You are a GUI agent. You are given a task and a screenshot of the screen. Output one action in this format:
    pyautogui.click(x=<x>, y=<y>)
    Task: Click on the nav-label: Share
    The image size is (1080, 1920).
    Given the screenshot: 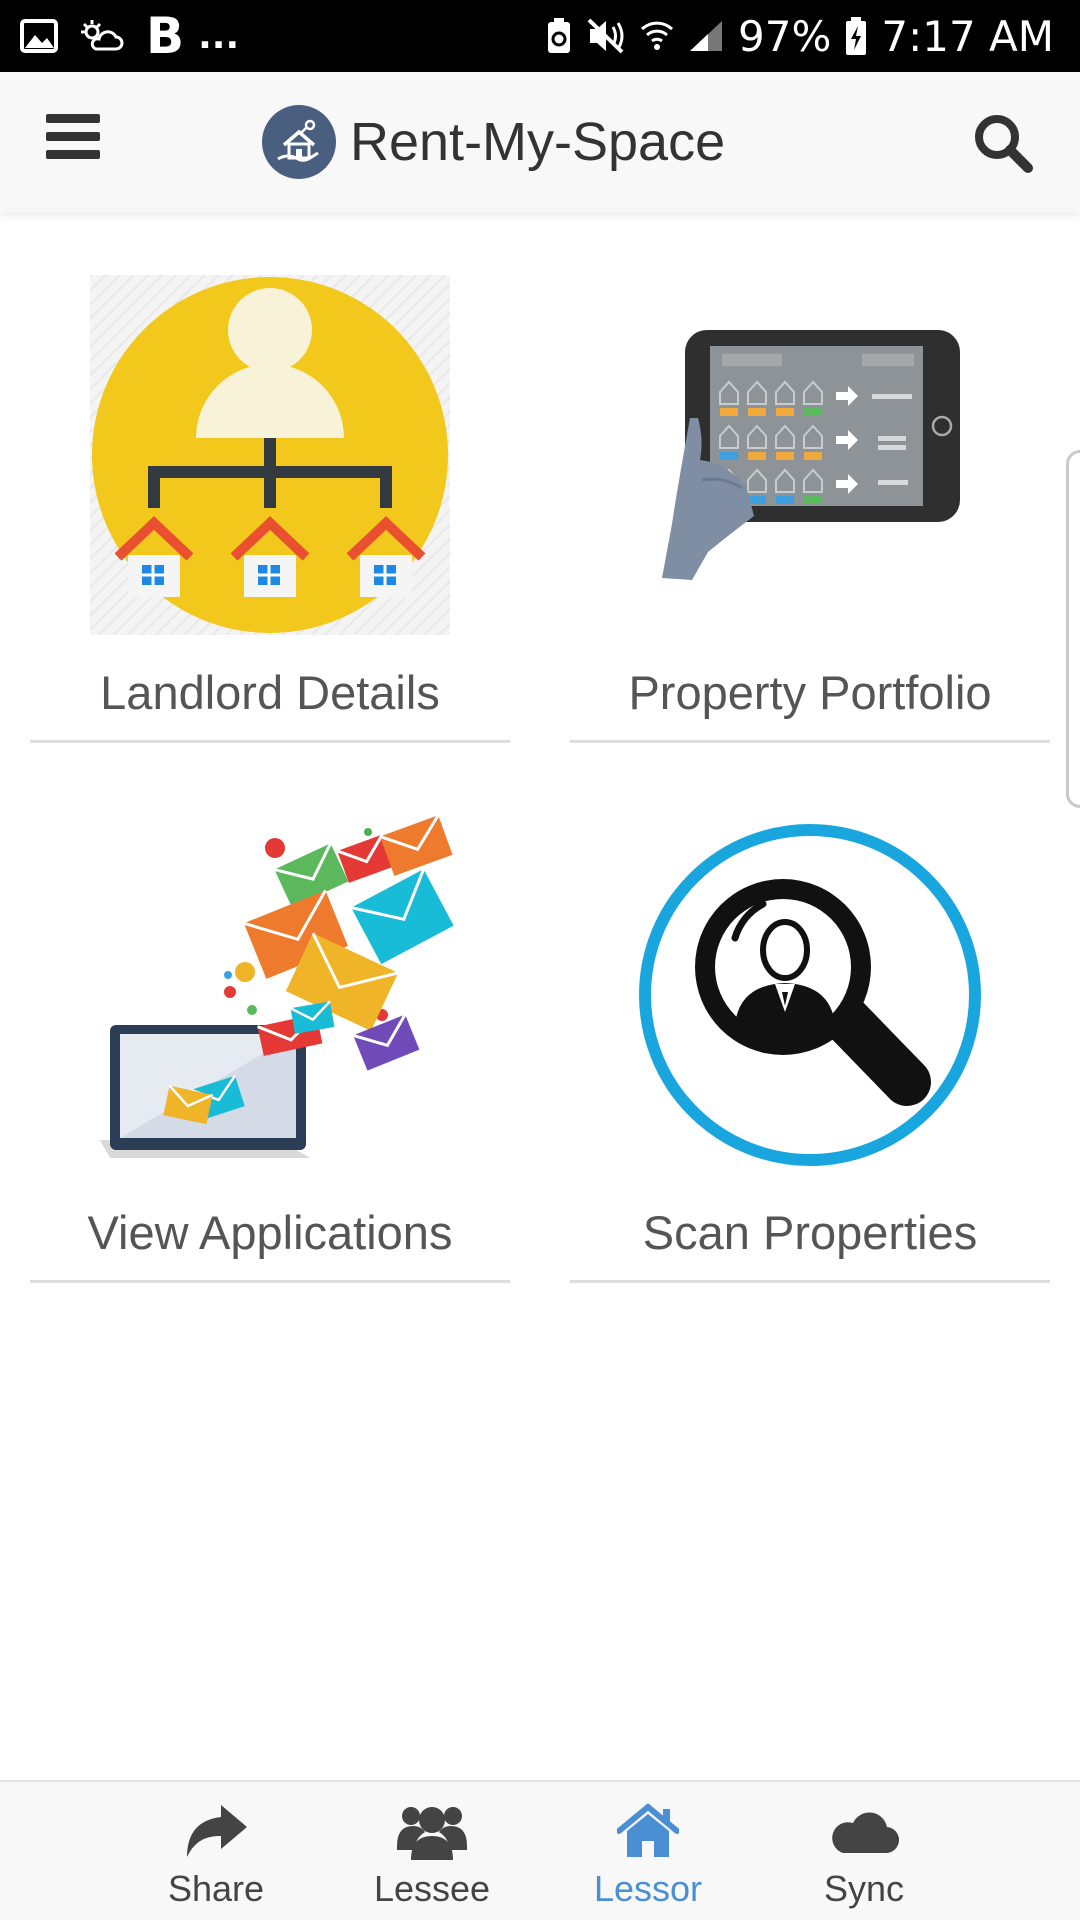 What is the action you would take?
    pyautogui.click(x=216, y=1888)
    